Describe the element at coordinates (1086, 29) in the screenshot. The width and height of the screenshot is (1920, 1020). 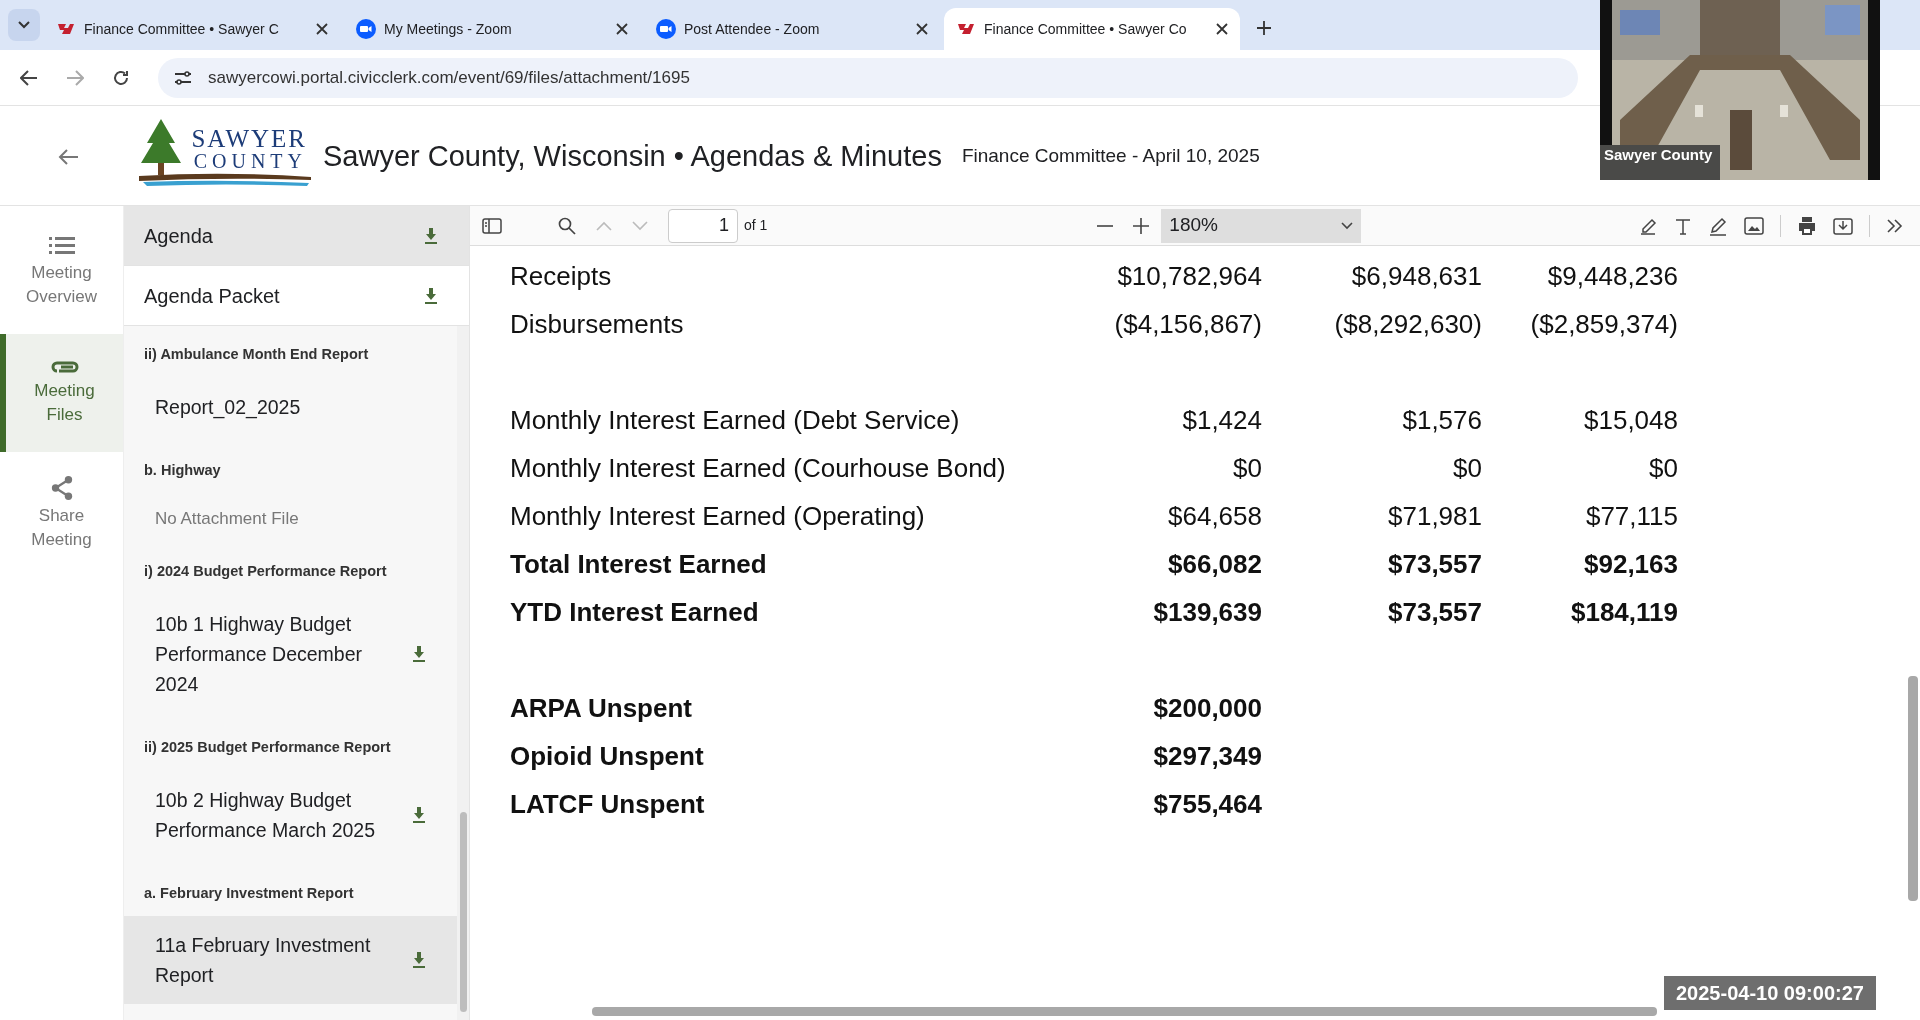
I see `tab-title: Finance Committee • Sawyer Co` at that location.